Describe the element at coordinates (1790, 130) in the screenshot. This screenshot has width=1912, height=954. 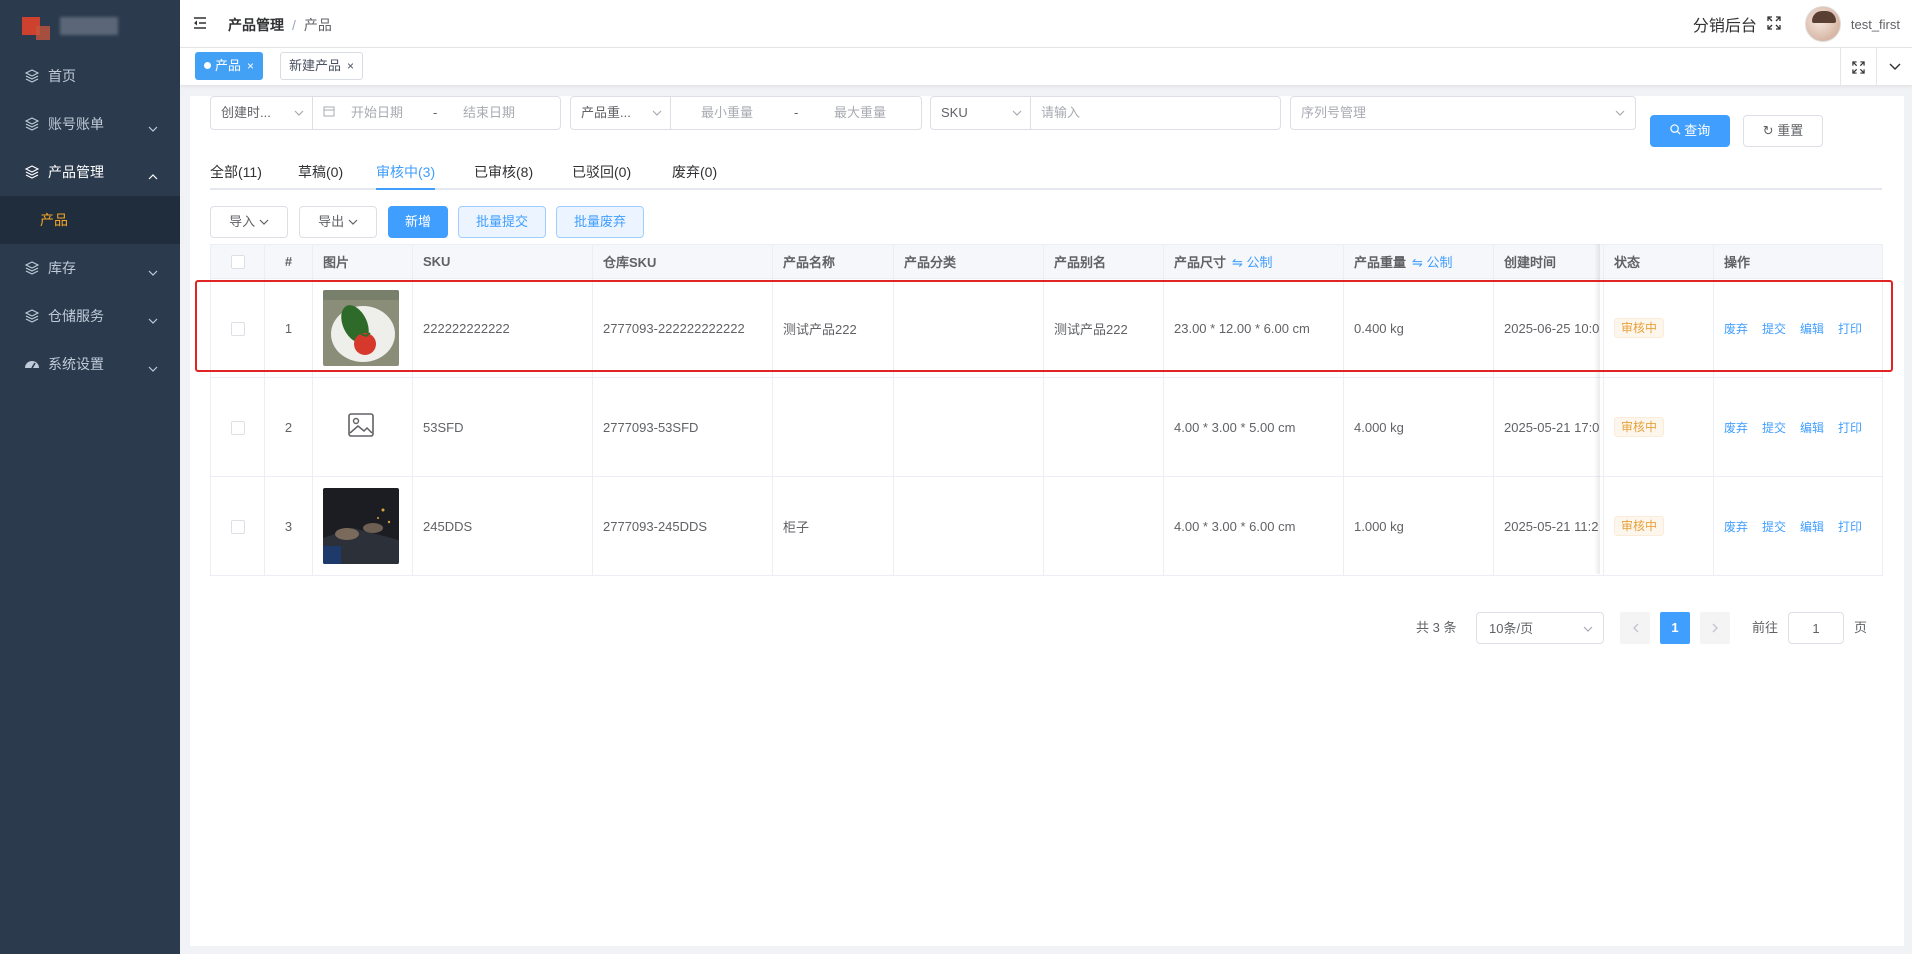
I see `reset-label: 重置` at that location.